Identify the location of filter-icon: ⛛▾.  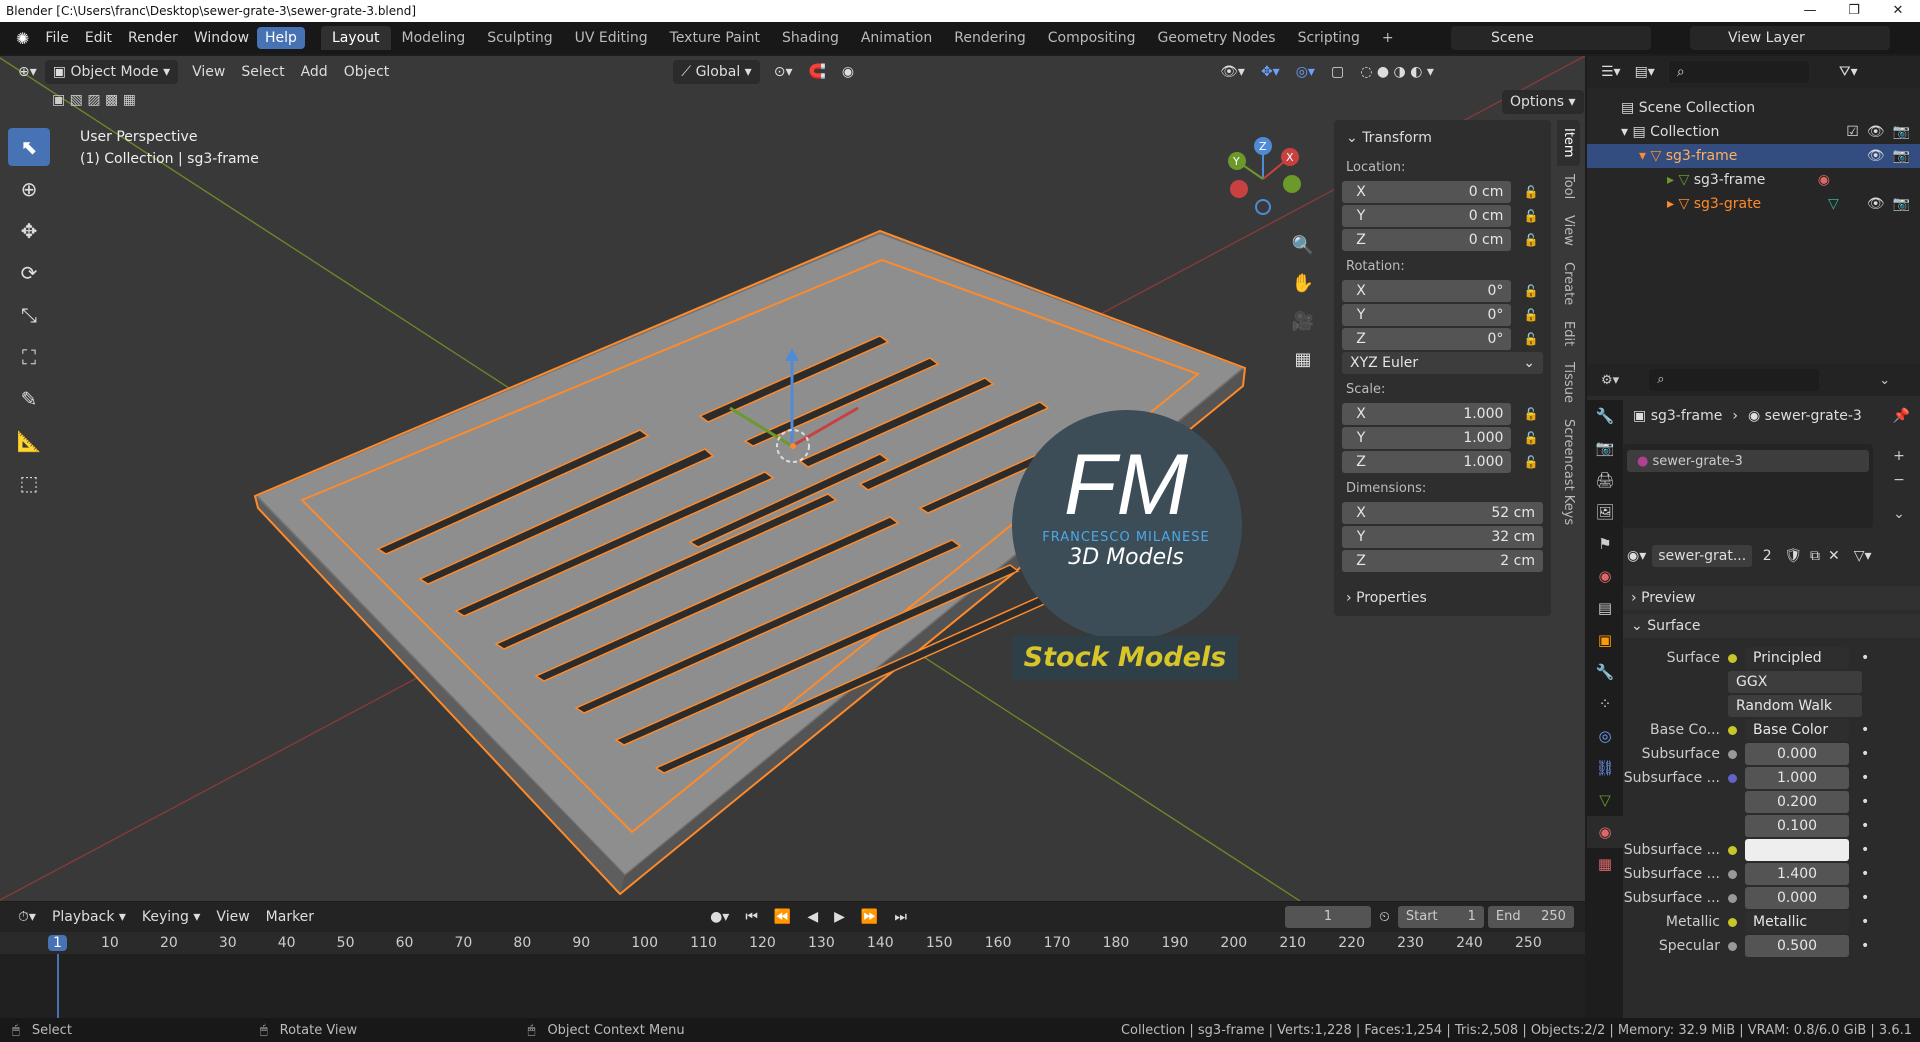
(1833, 72).